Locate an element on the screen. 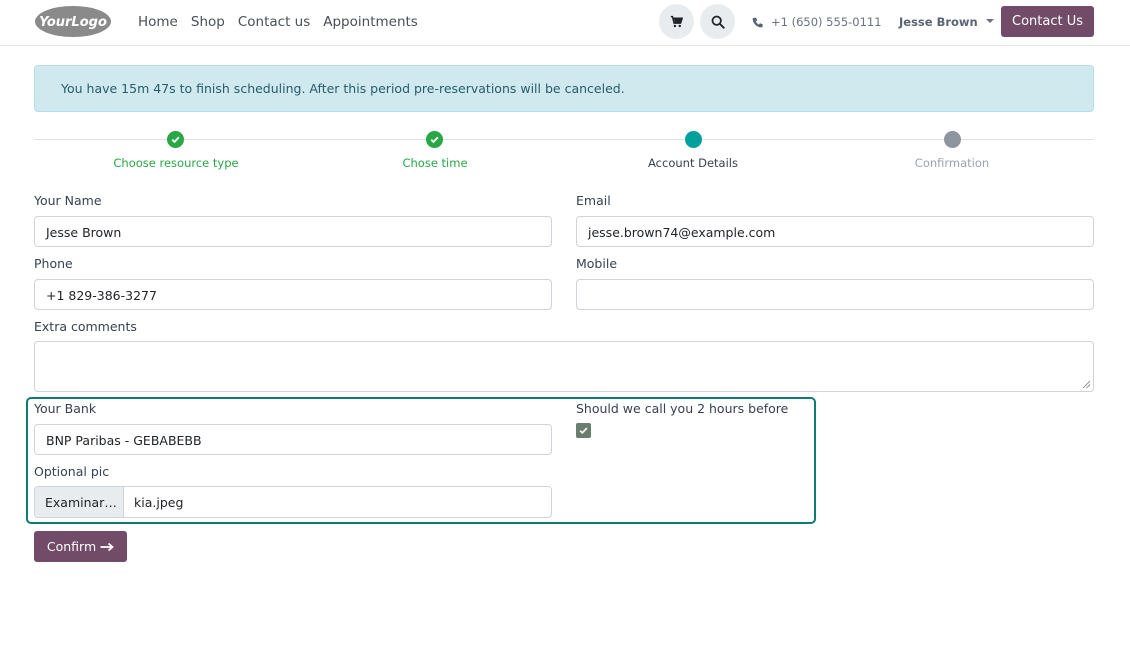 The height and width of the screenshot is (653, 1130). logo: YourLogo is located at coordinates (73, 21).